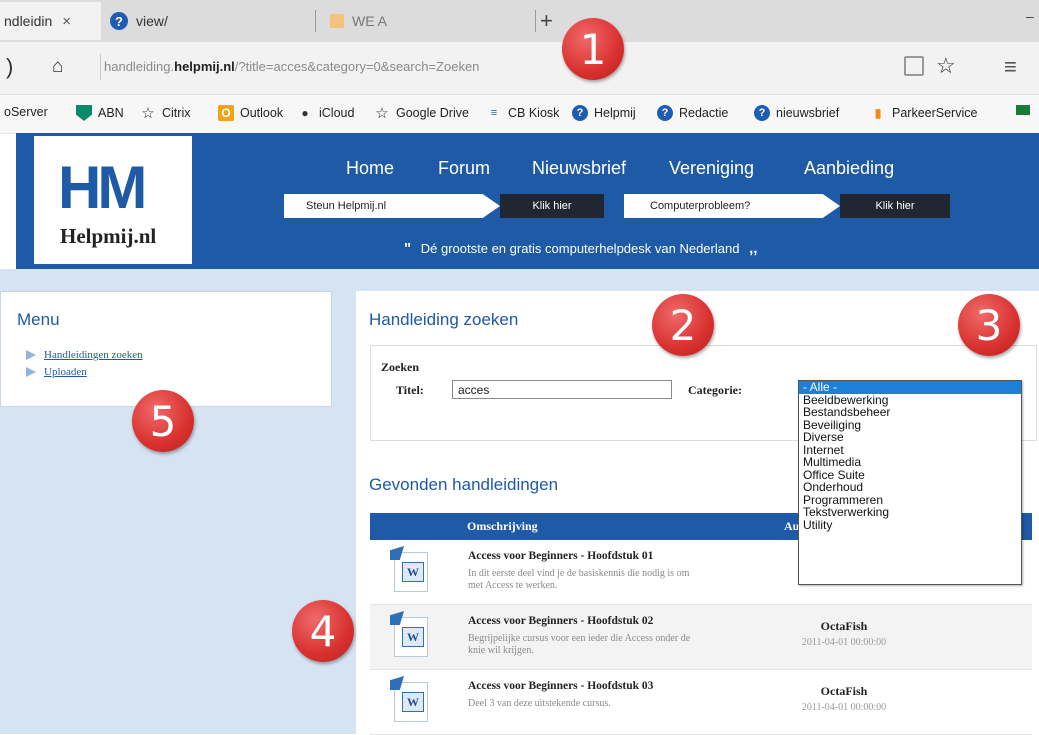  What do you see at coordinates (910, 387) in the screenshot?
I see `category-option: - Alle -` at bounding box center [910, 387].